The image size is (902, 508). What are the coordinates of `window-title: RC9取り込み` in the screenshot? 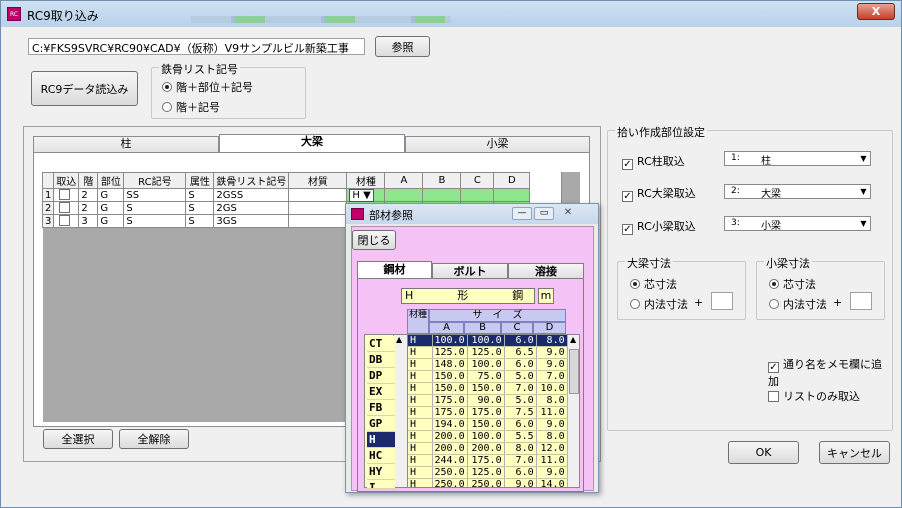 It's located at (63, 16).